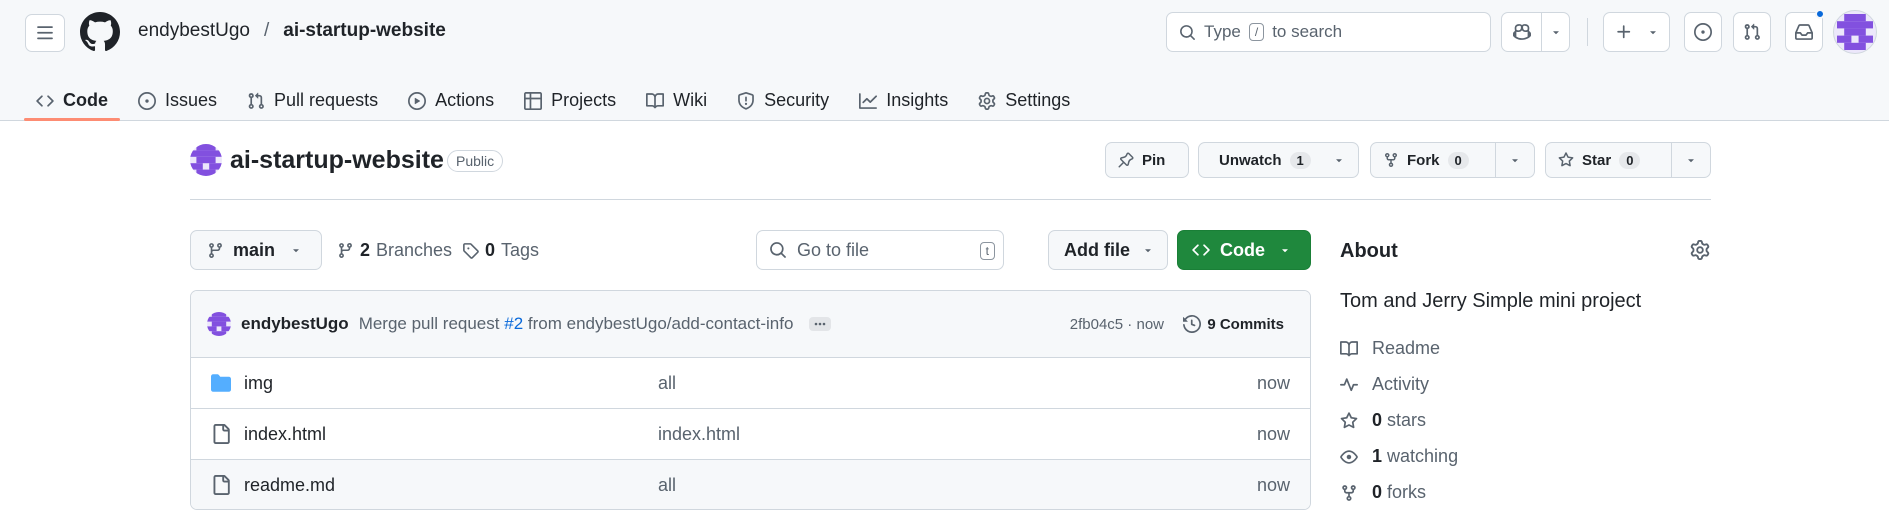  What do you see at coordinates (783, 95) in the screenshot?
I see `tab-security: Security` at bounding box center [783, 95].